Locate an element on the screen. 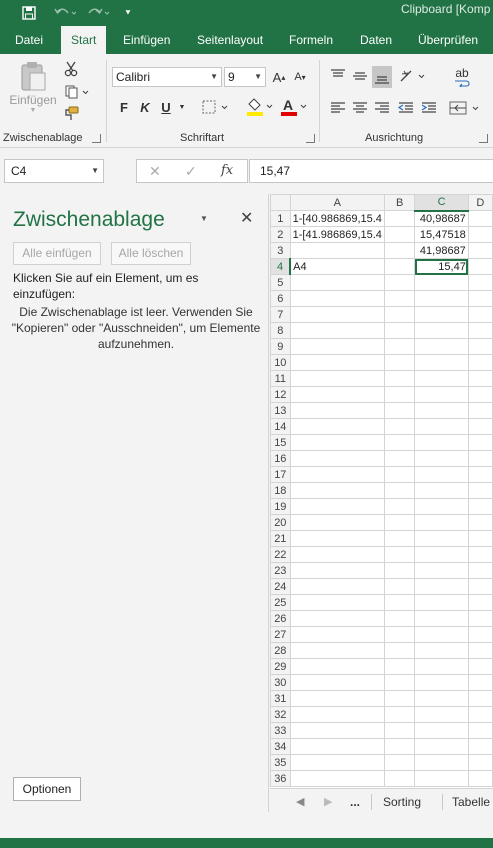 The width and height of the screenshot is (493, 848). cell-b15 is located at coordinates (399, 442).